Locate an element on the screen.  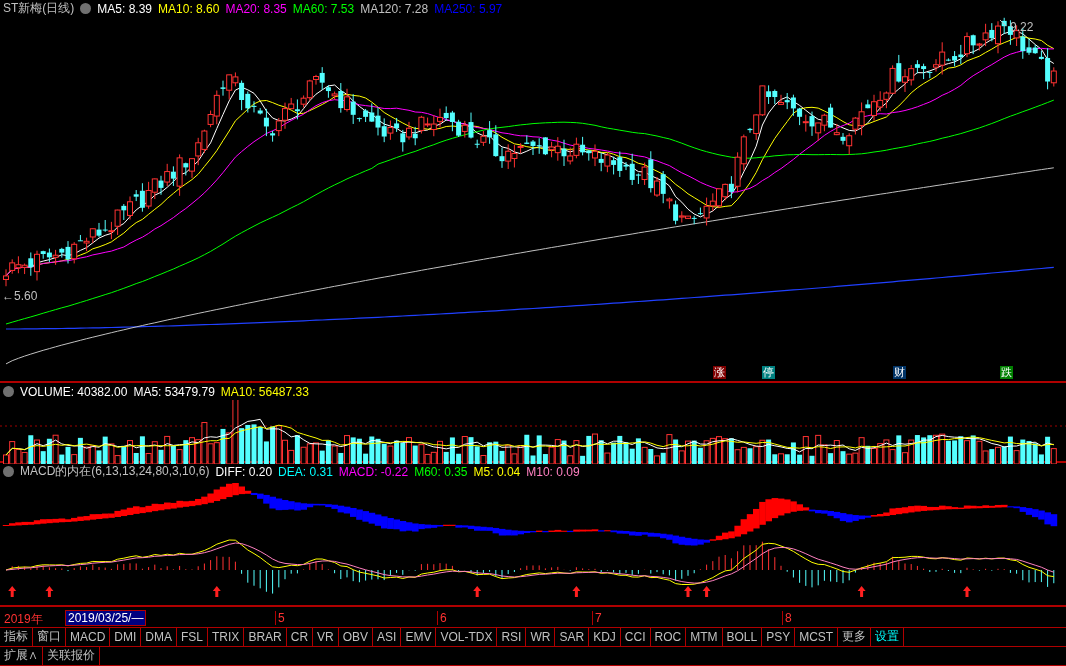
event-marker: 停 is located at coordinates (768, 372).